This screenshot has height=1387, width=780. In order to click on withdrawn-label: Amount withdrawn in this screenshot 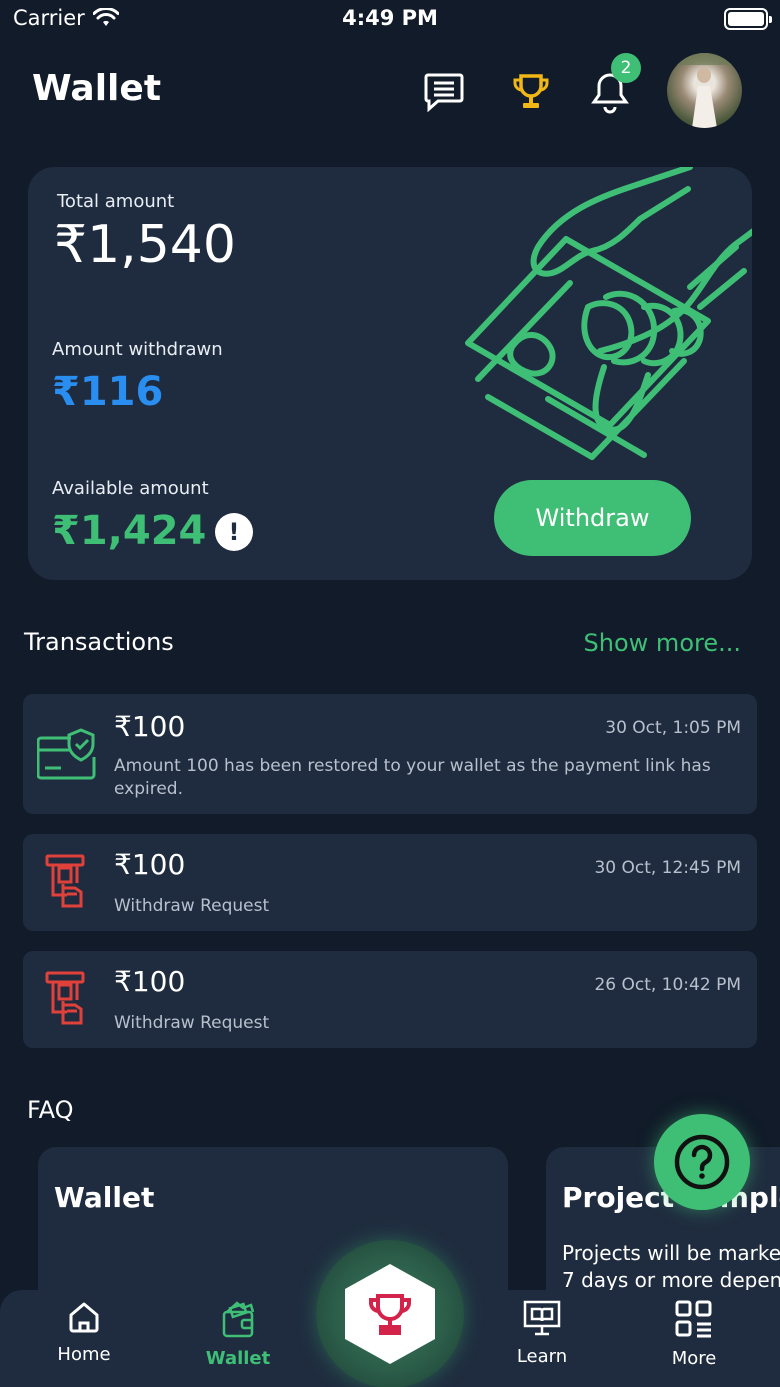, I will do `click(137, 349)`.